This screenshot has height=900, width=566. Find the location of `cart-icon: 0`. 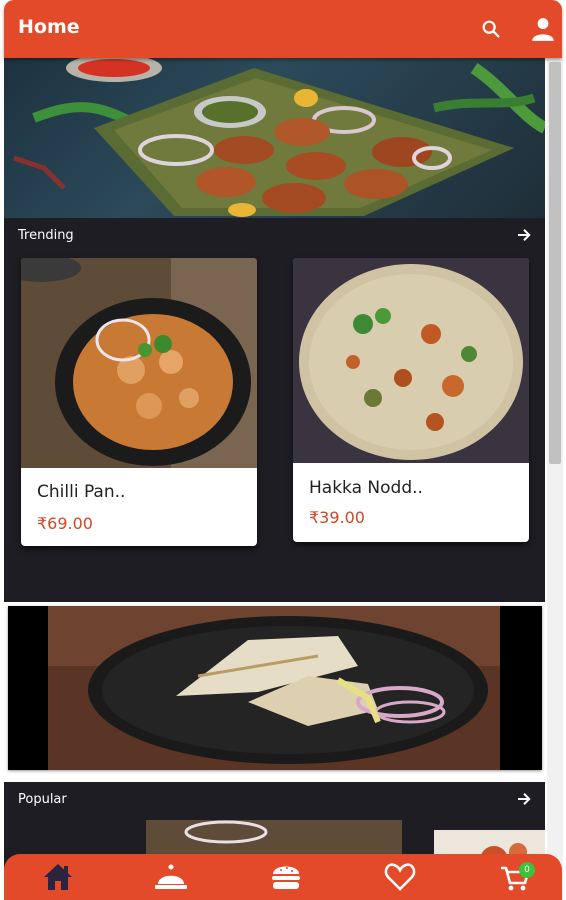

cart-icon: 0 is located at coordinates (515, 877).